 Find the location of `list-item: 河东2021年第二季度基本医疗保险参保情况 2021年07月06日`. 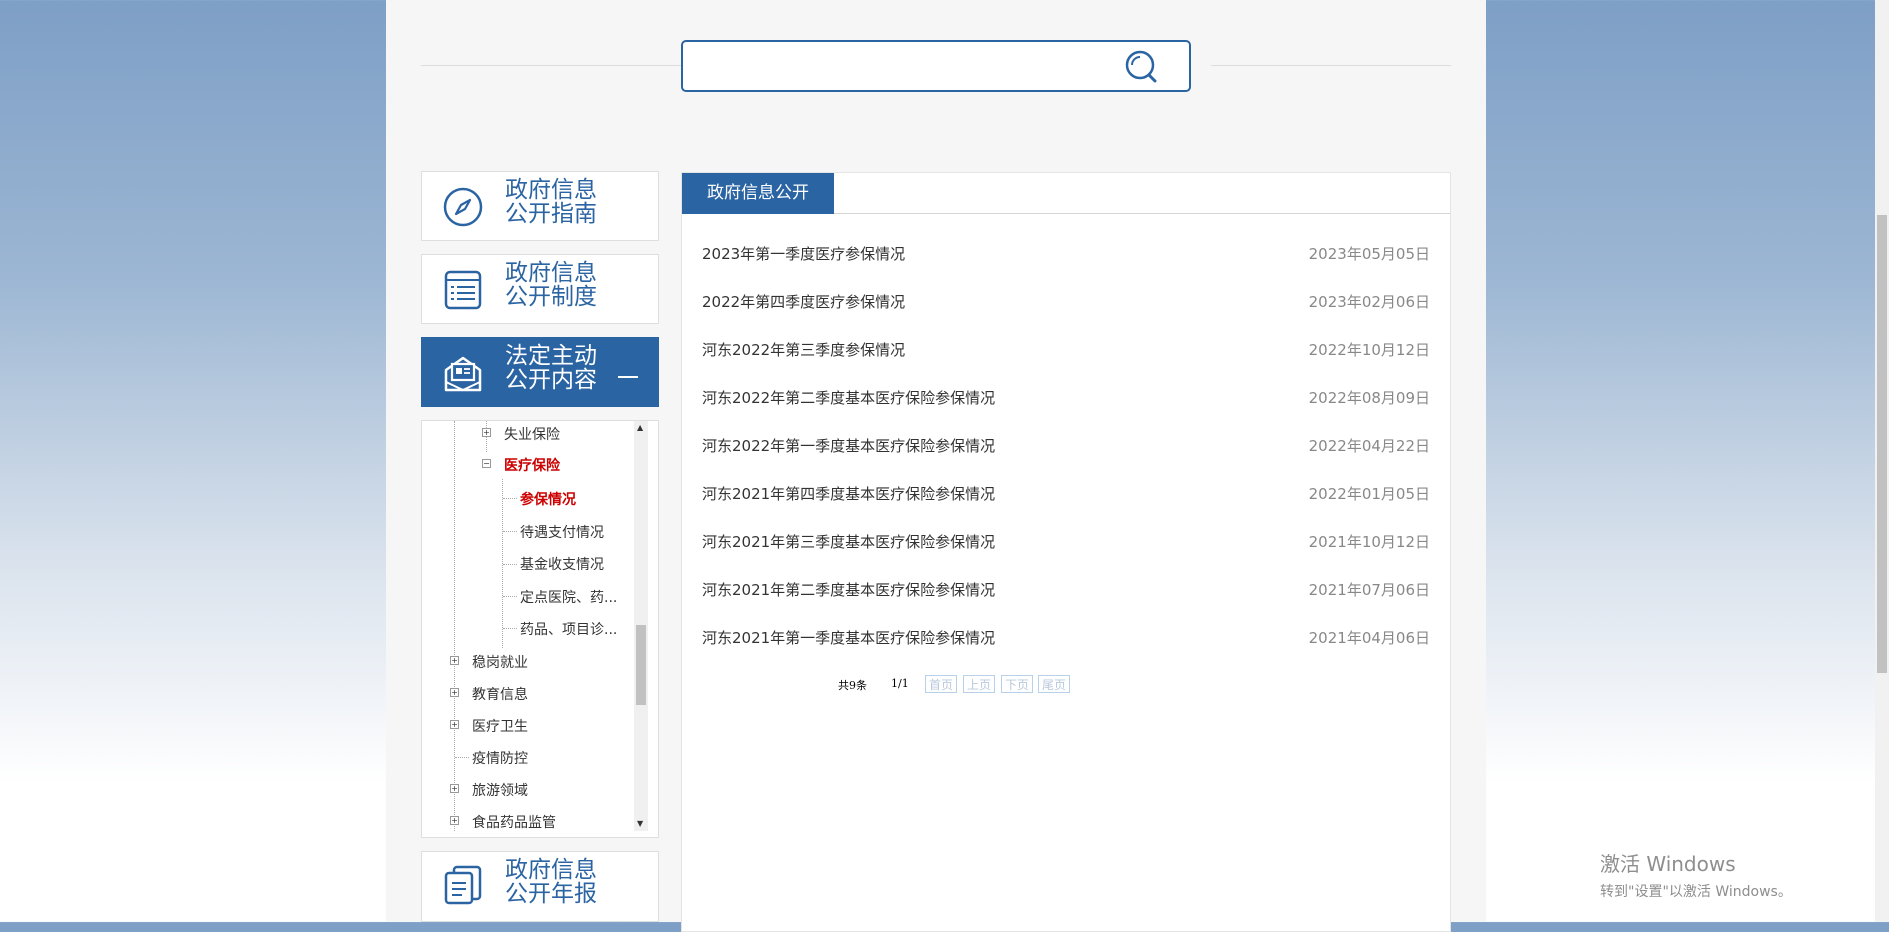

list-item: 河东2021年第二季度基本医疗保险参保情况 2021年07月06日 is located at coordinates (1066, 590).